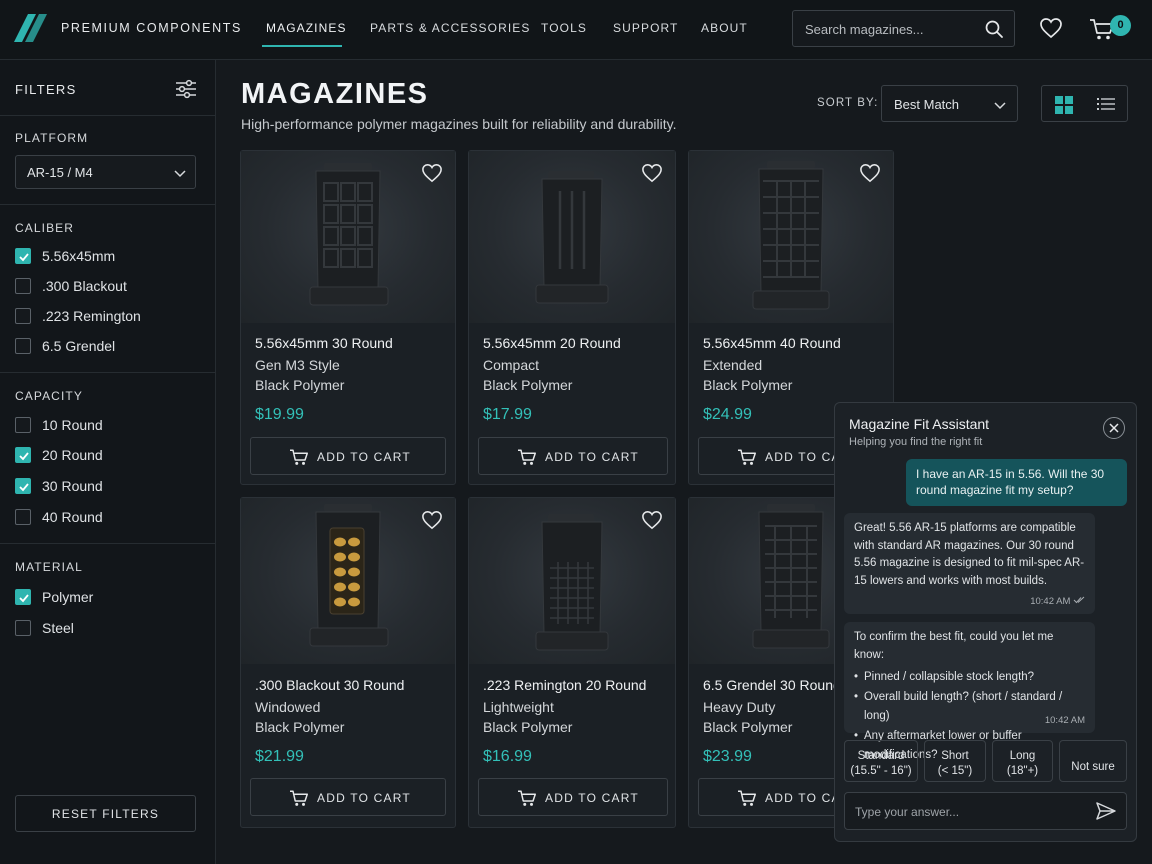 The image size is (1152, 864). Describe the element at coordinates (564, 685) in the screenshot. I see `product-name: .223 Remington 20 Round` at that location.